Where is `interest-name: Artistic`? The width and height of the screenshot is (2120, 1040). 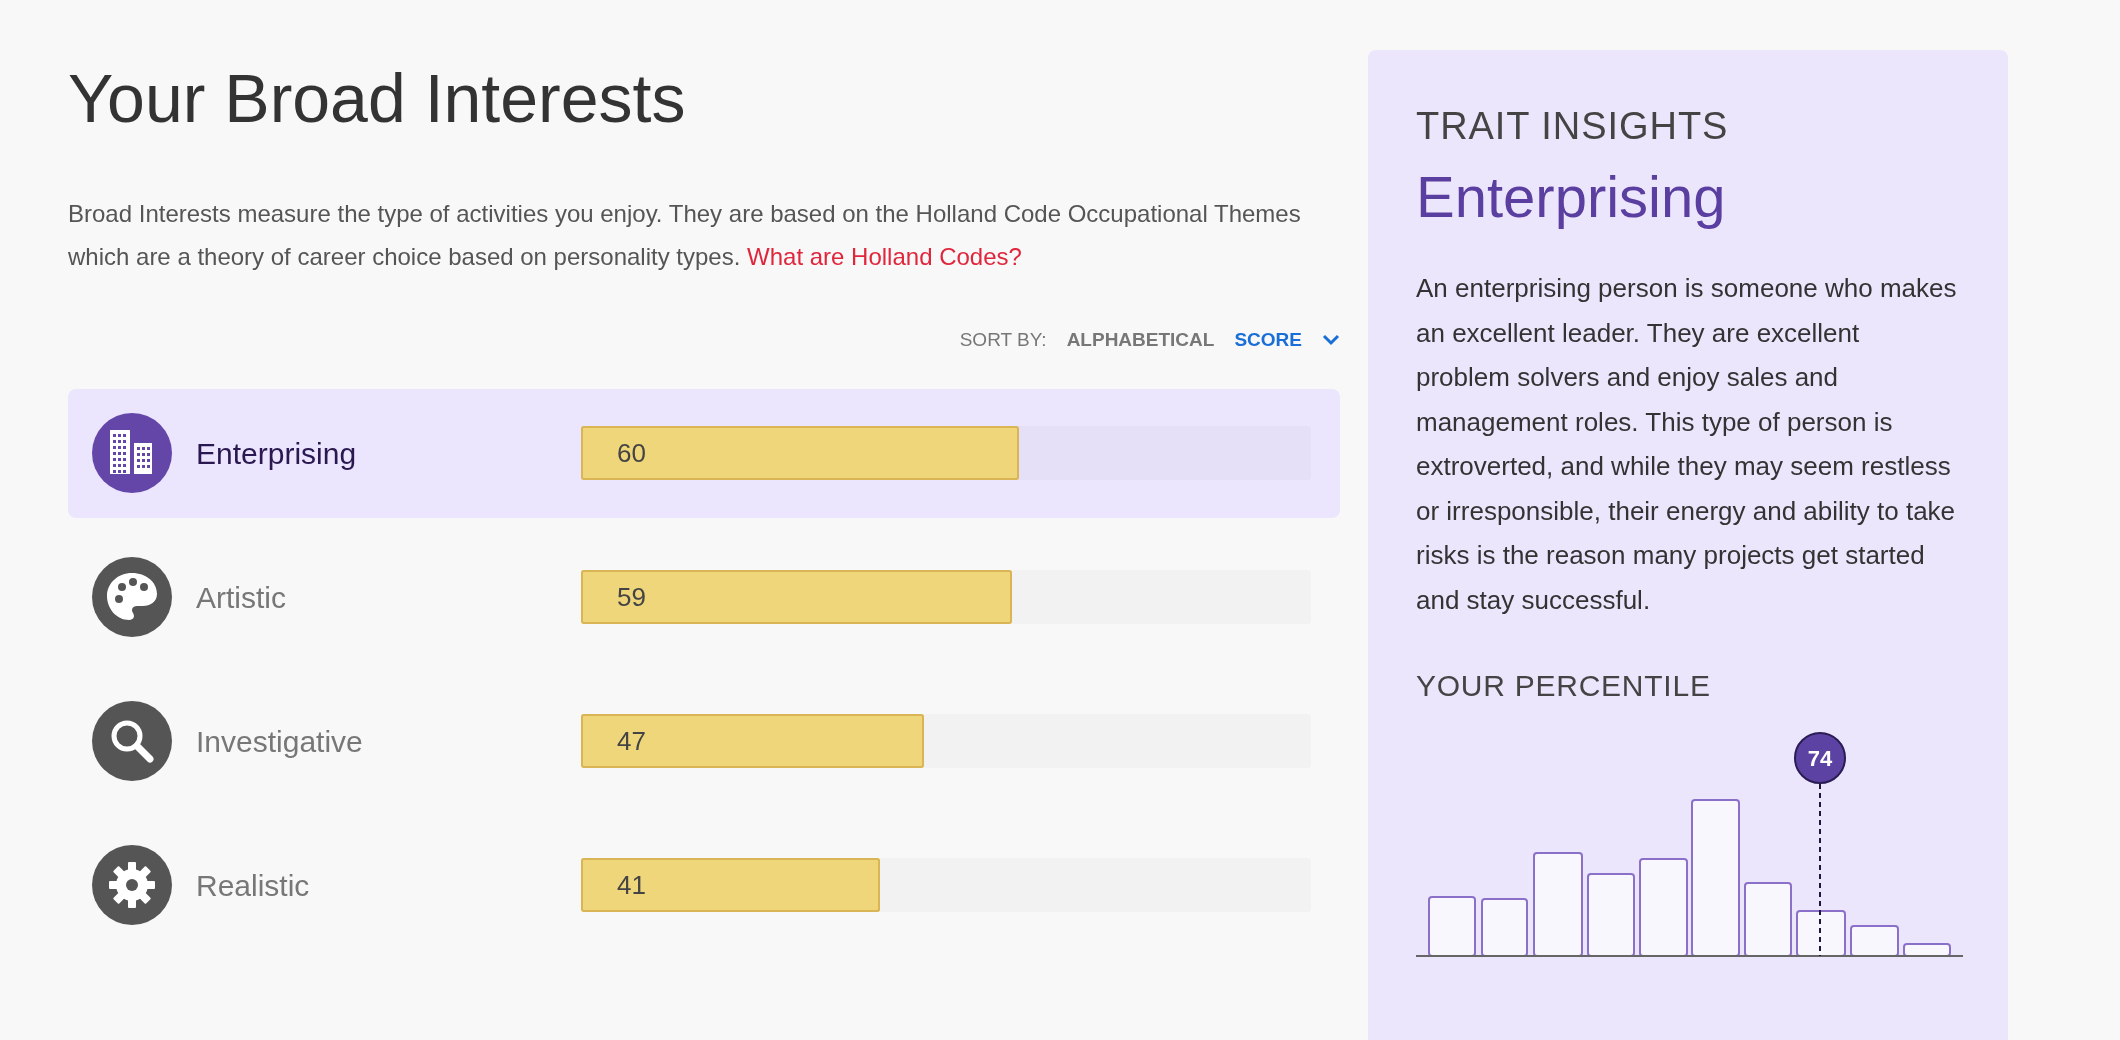
interest-name: Artistic is located at coordinates (241, 597).